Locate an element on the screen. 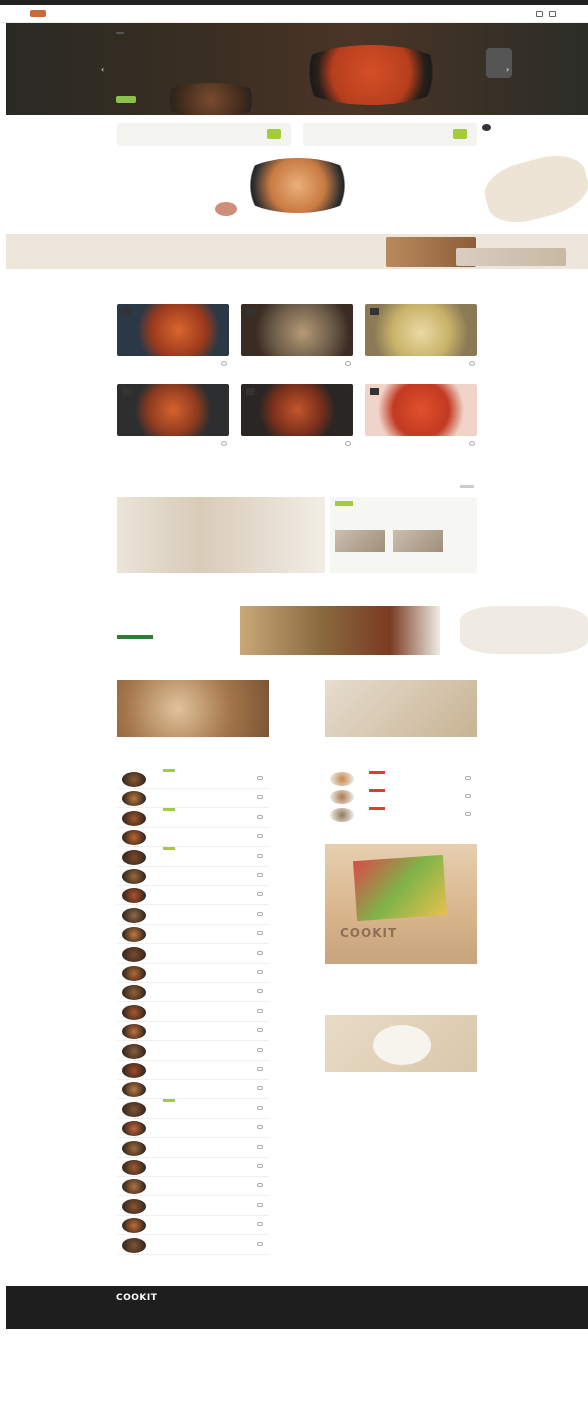 This screenshot has height=1405, width=588. brand-logo is located at coordinates (38, 13).